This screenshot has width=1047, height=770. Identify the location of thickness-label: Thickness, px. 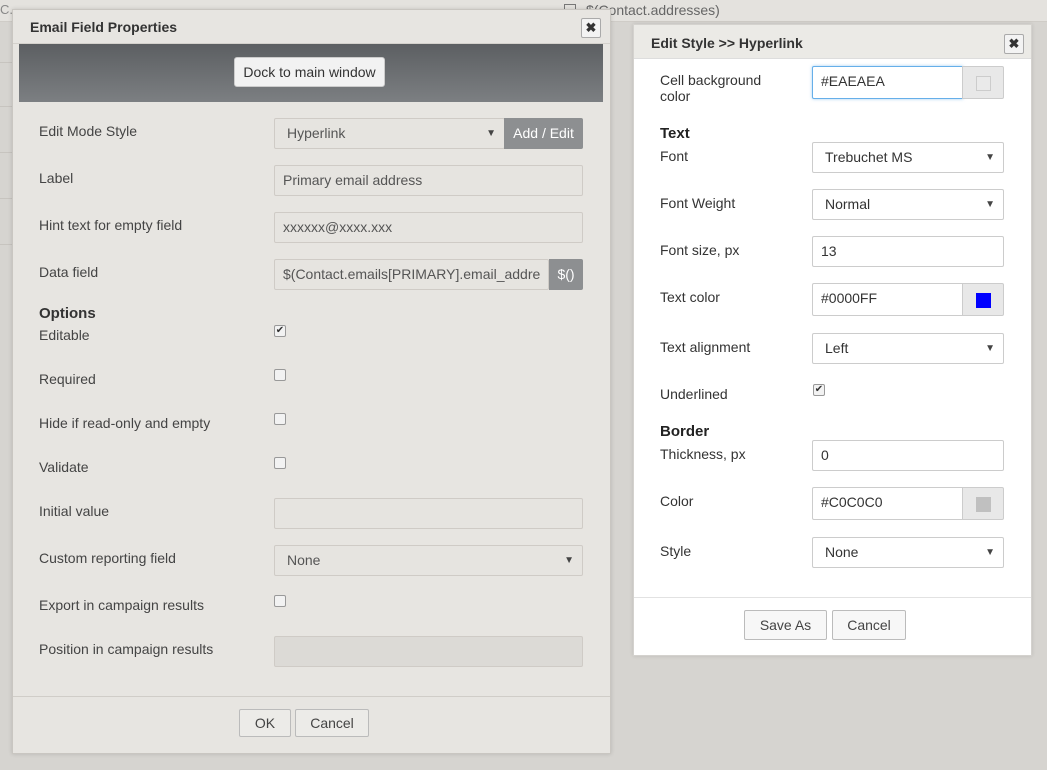
(703, 454).